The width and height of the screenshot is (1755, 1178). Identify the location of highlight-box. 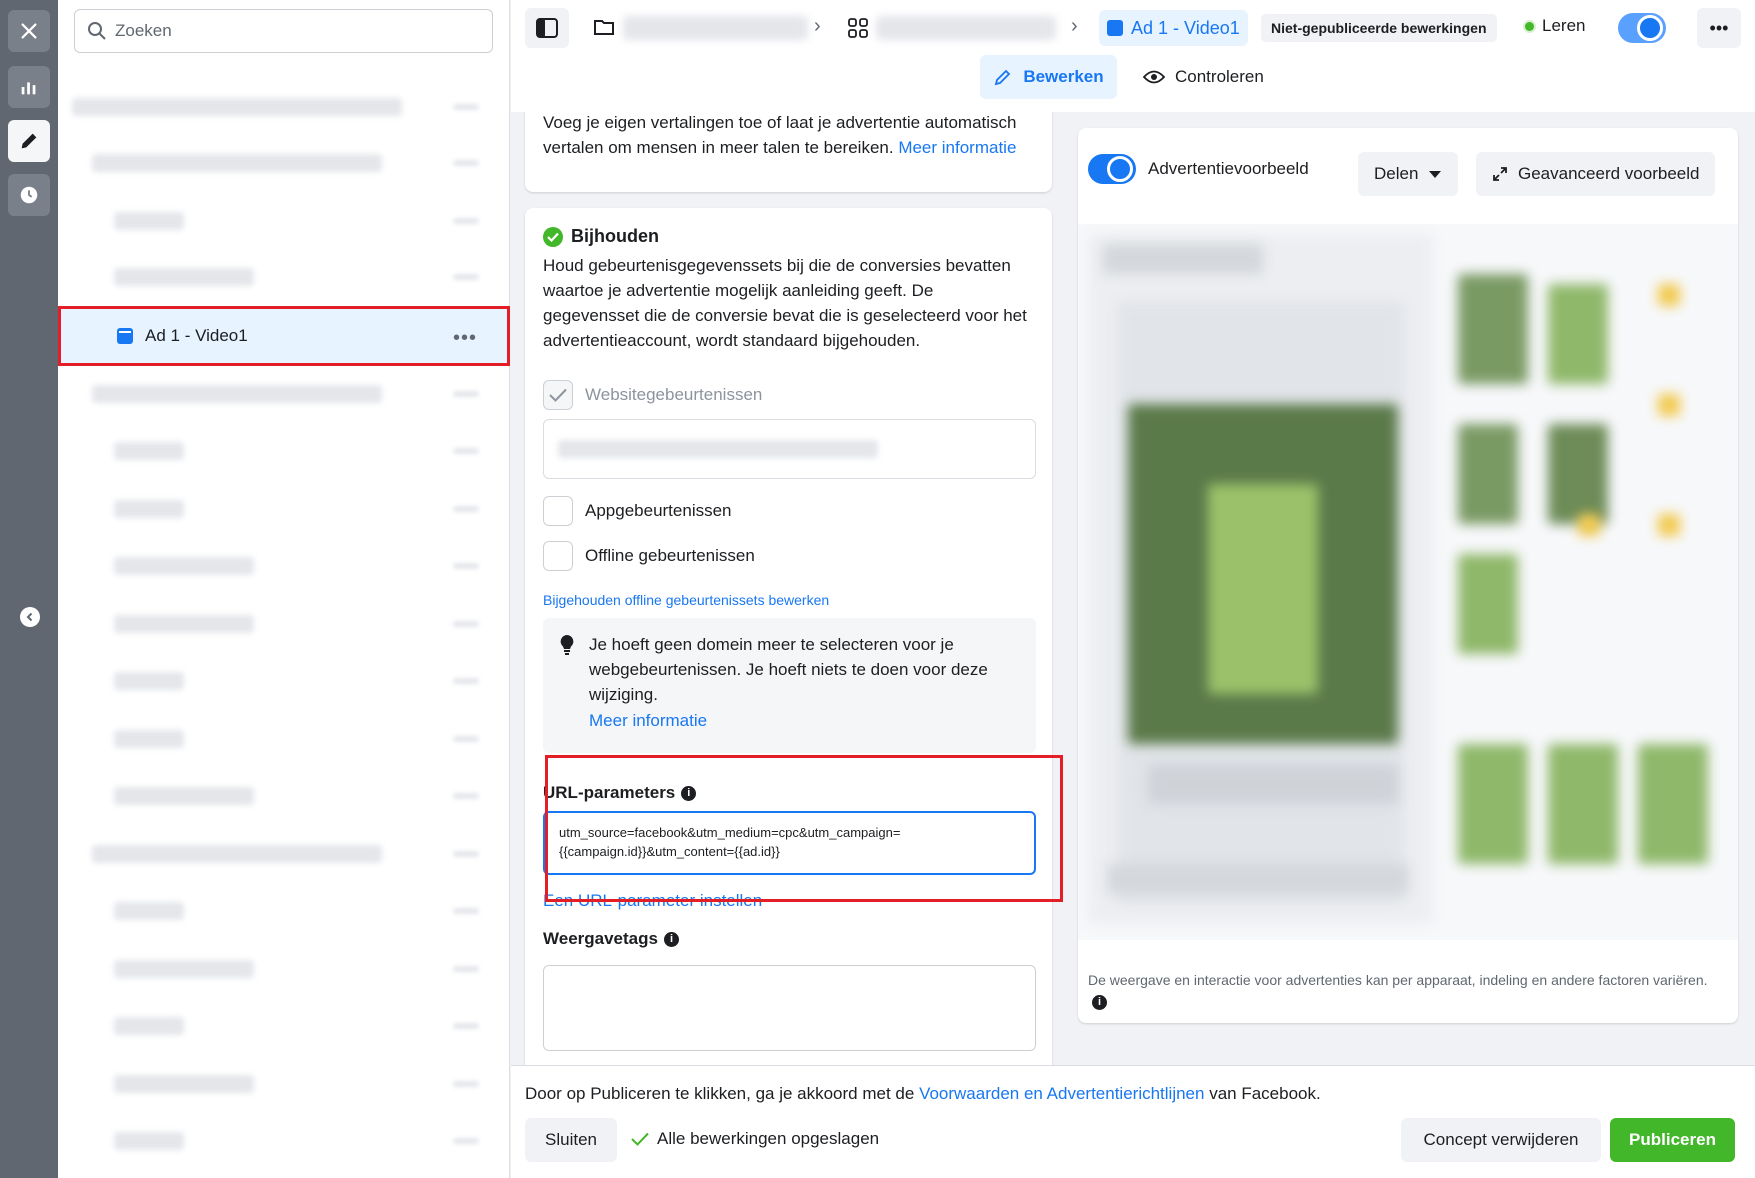
(804, 828).